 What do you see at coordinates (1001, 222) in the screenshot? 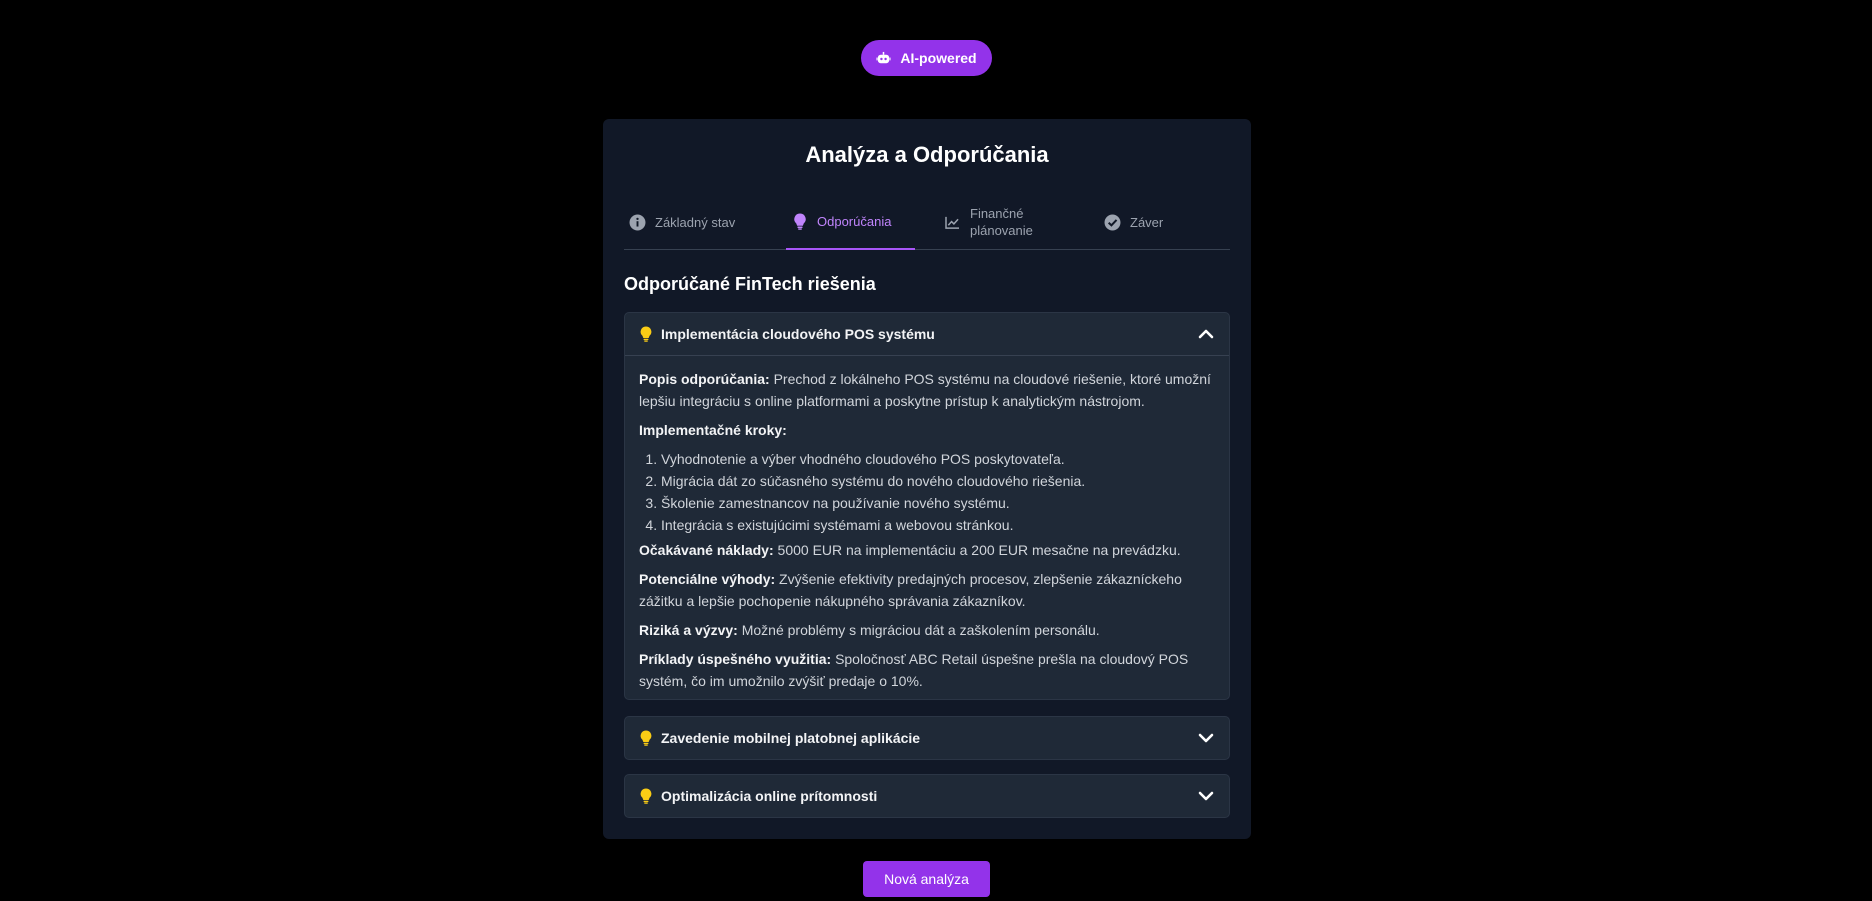
I see `tab-label: Finančné plánovanie` at bounding box center [1001, 222].